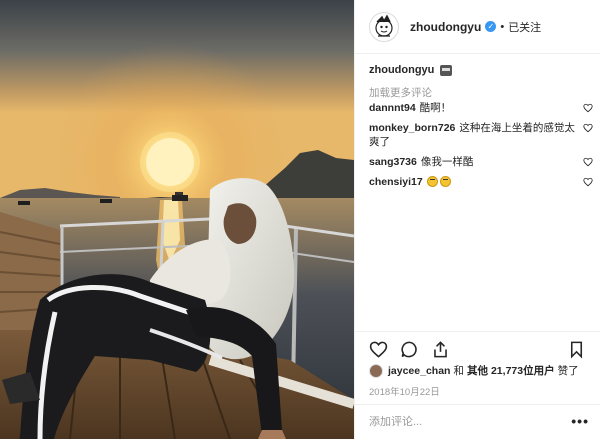  I want to click on add-comment-bar: •••, so click(477, 421).